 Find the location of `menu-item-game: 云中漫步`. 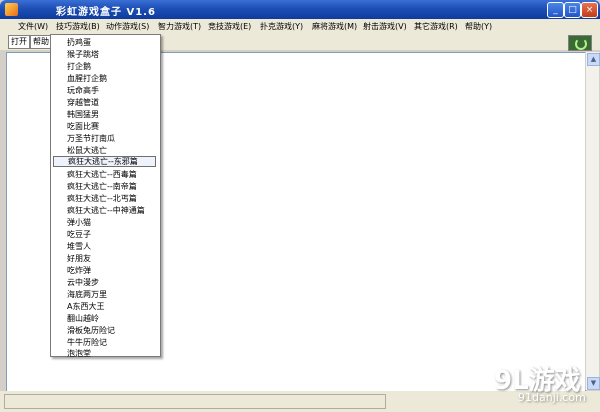

menu-item-game: 云中漫步 is located at coordinates (104, 282).